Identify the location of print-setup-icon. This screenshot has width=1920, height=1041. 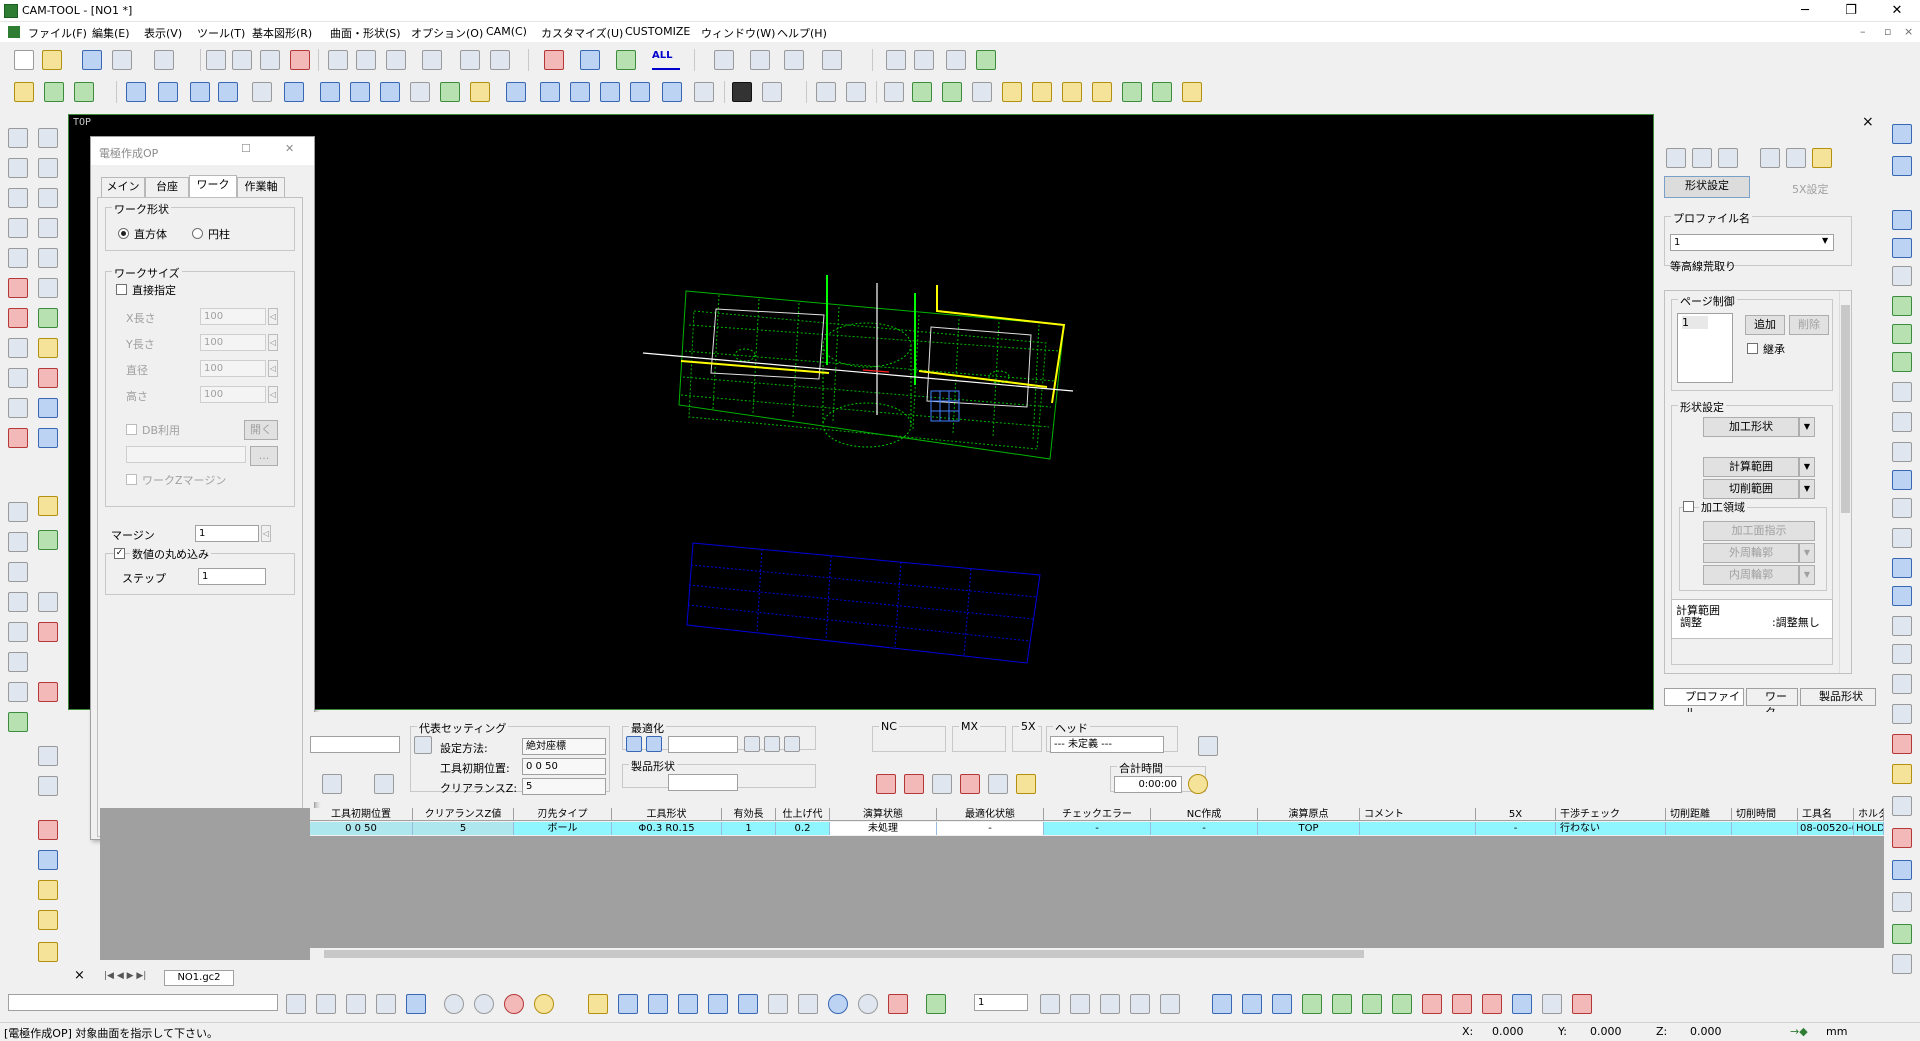
(338, 60).